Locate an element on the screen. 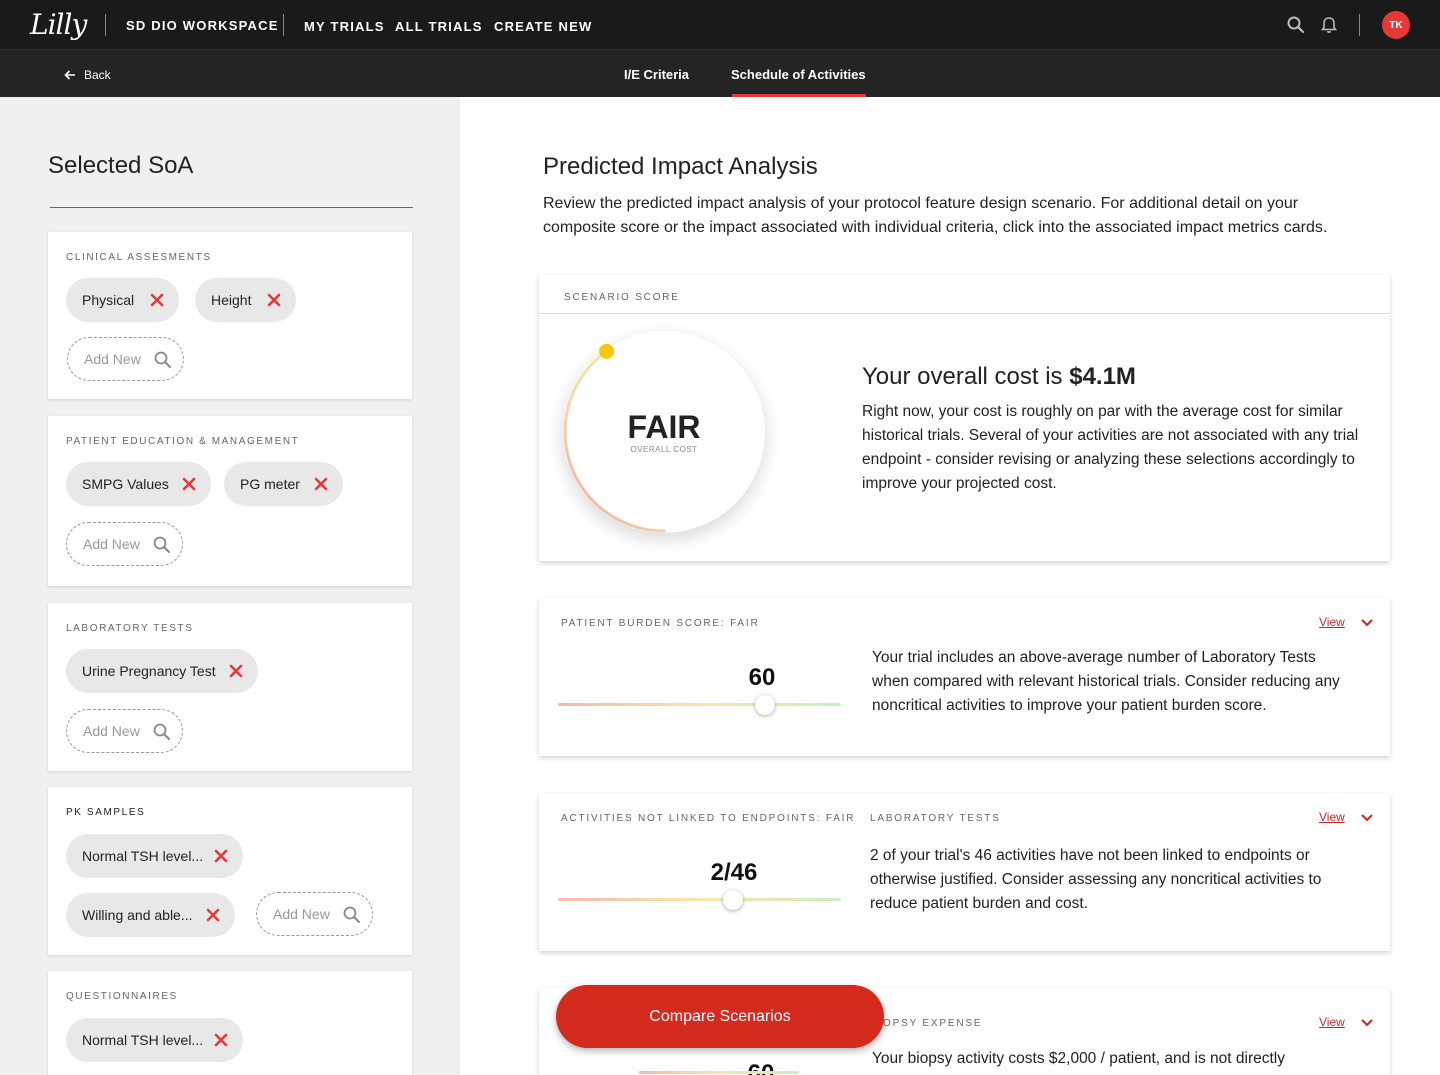 The width and height of the screenshot is (1440, 1075). card-label: SCENARIO SCORE is located at coordinates (622, 297).